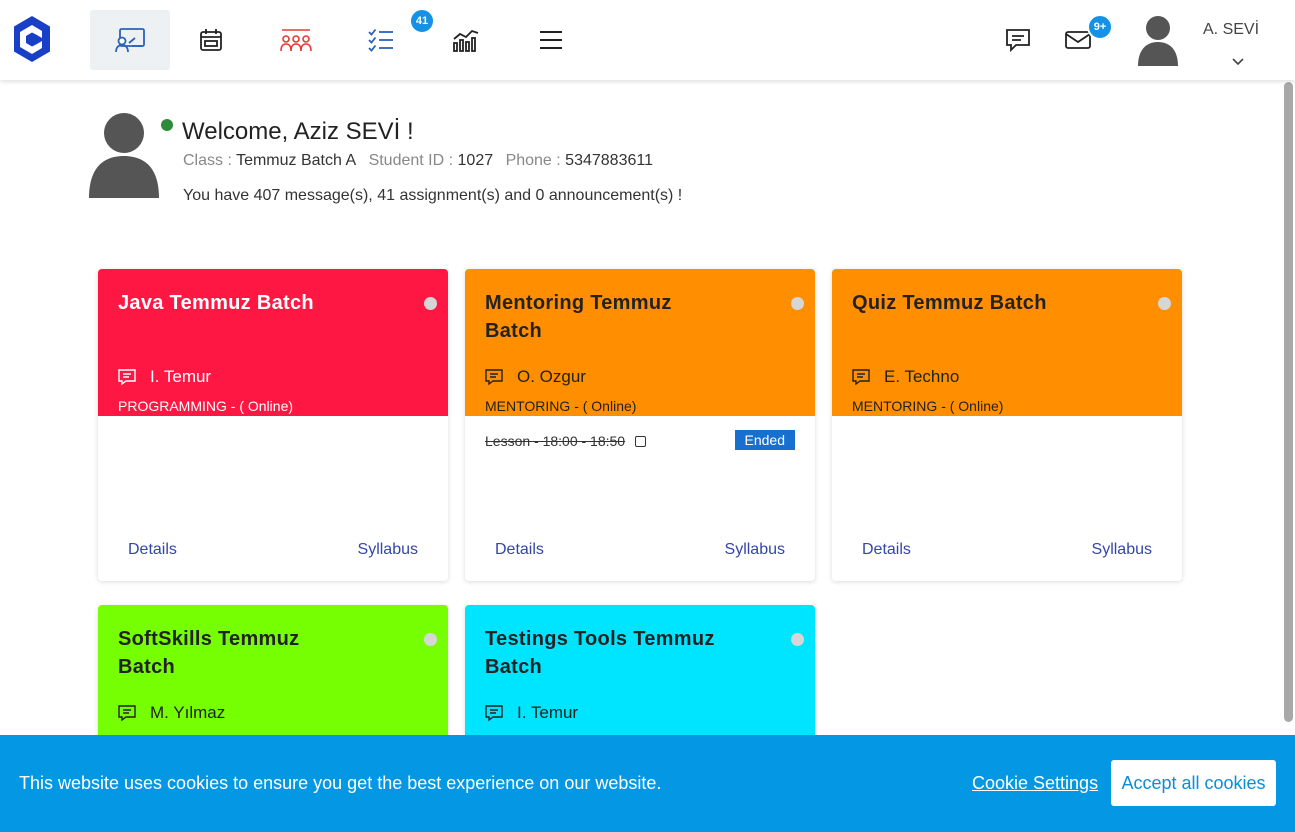 The height and width of the screenshot is (832, 1295). I want to click on calendar-icon, so click(211, 40).